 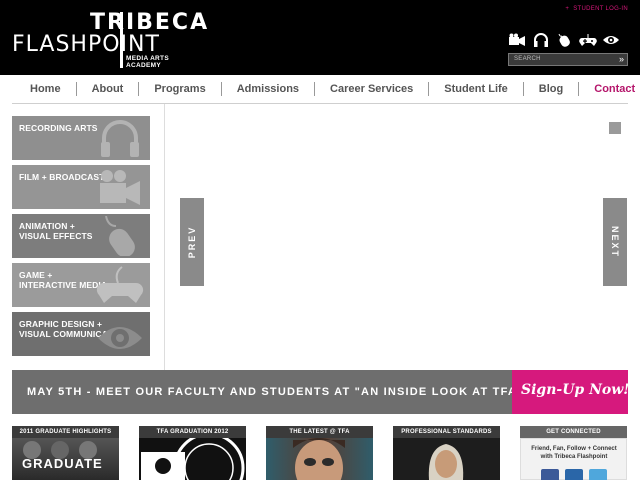 I want to click on header-icon-row, so click(x=564, y=40).